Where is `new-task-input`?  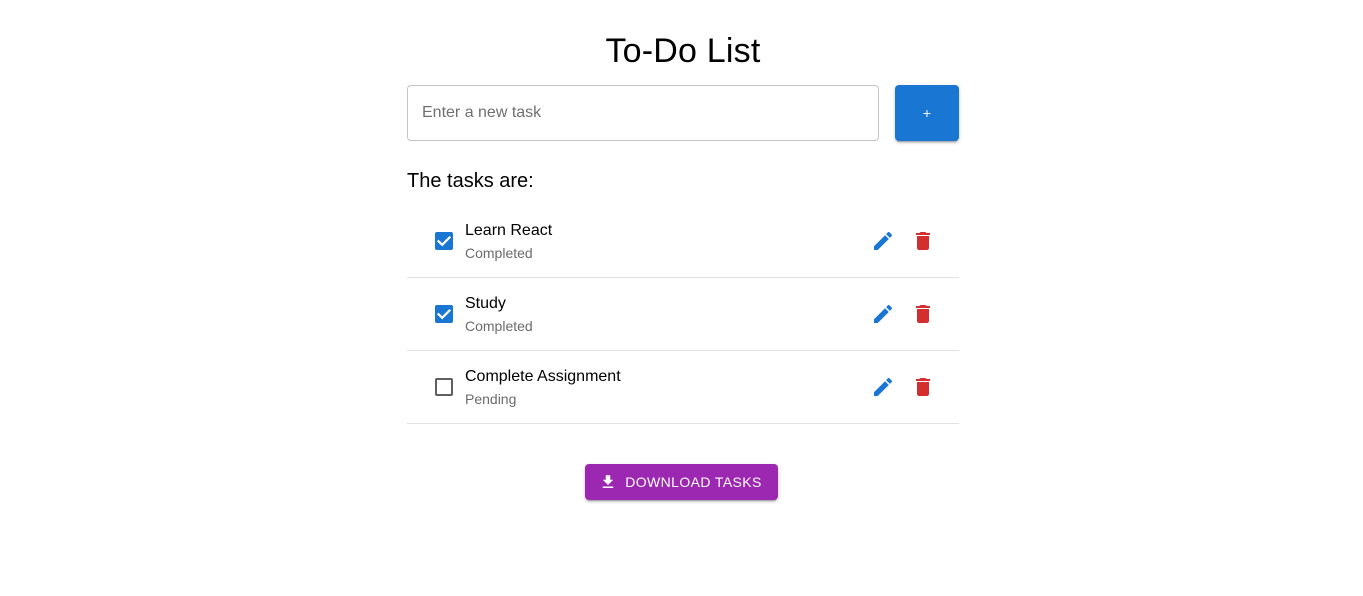
new-task-input is located at coordinates (643, 113).